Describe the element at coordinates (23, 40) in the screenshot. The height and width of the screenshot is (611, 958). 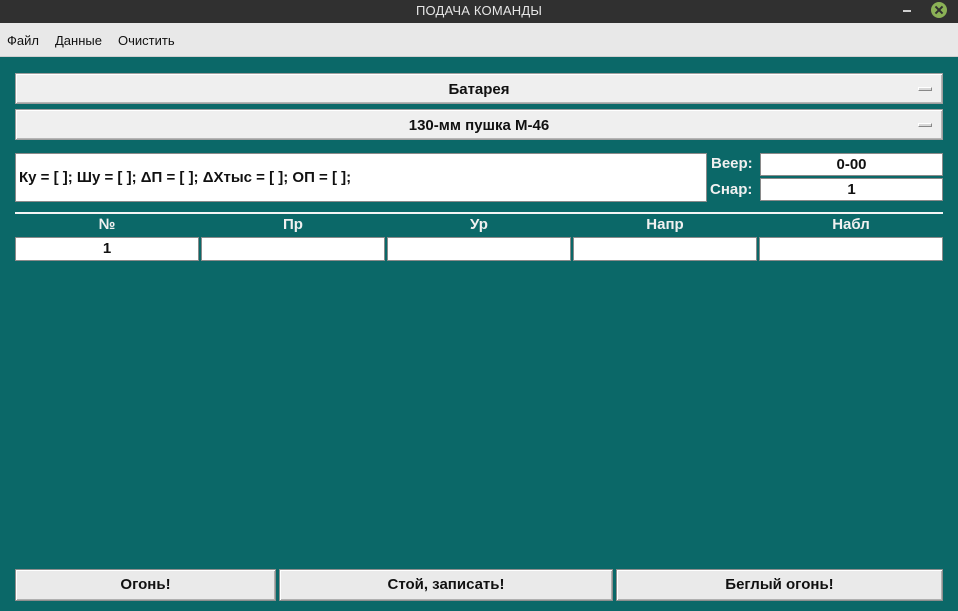
I see `menu-file: Файл` at that location.